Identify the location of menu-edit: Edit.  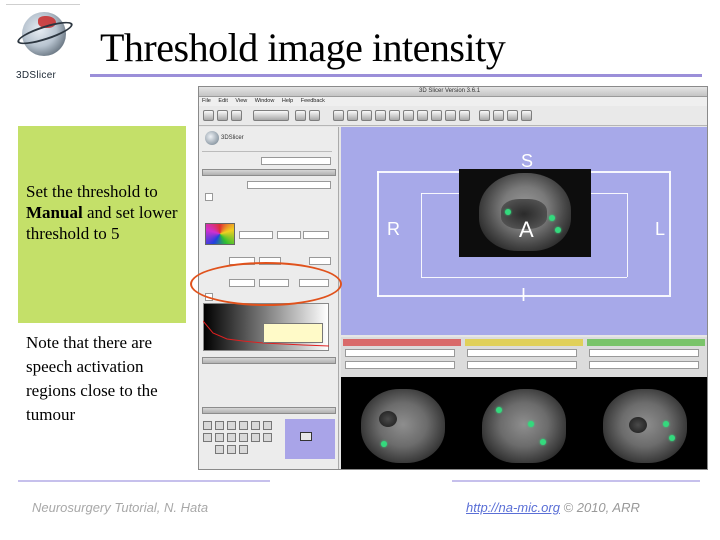
(222, 101).